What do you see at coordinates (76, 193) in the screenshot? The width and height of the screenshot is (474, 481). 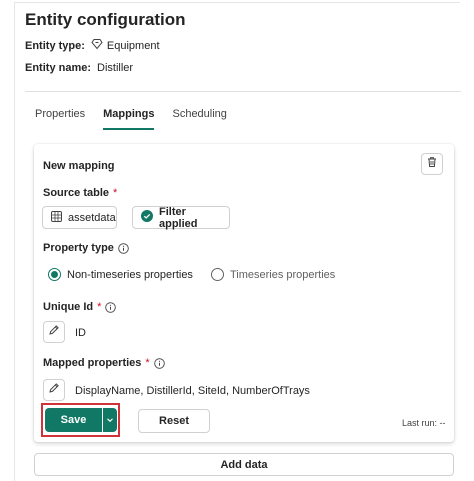 I see `source-table-label: Source table` at bounding box center [76, 193].